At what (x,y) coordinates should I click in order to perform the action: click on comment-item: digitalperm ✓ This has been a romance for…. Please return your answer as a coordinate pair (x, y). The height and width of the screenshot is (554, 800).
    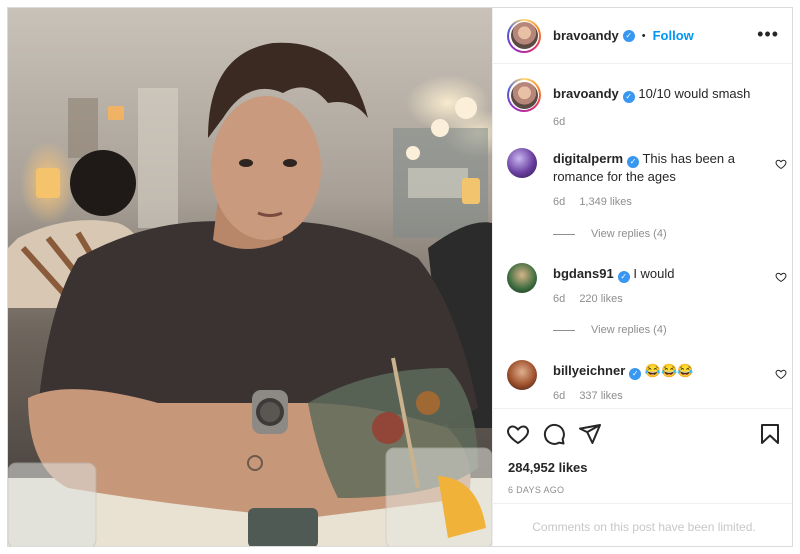
    Looking at the image, I should click on (647, 198).